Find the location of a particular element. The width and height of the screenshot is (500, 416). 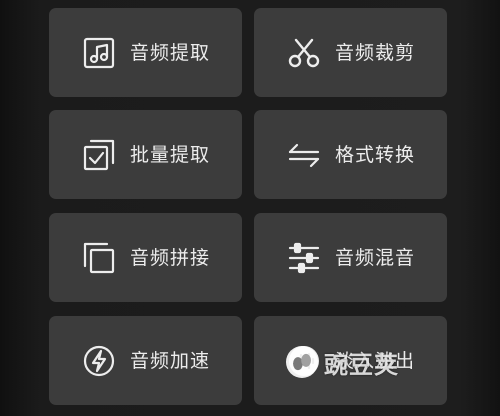

audio-mix-button: 音频混音 is located at coordinates (350, 257).